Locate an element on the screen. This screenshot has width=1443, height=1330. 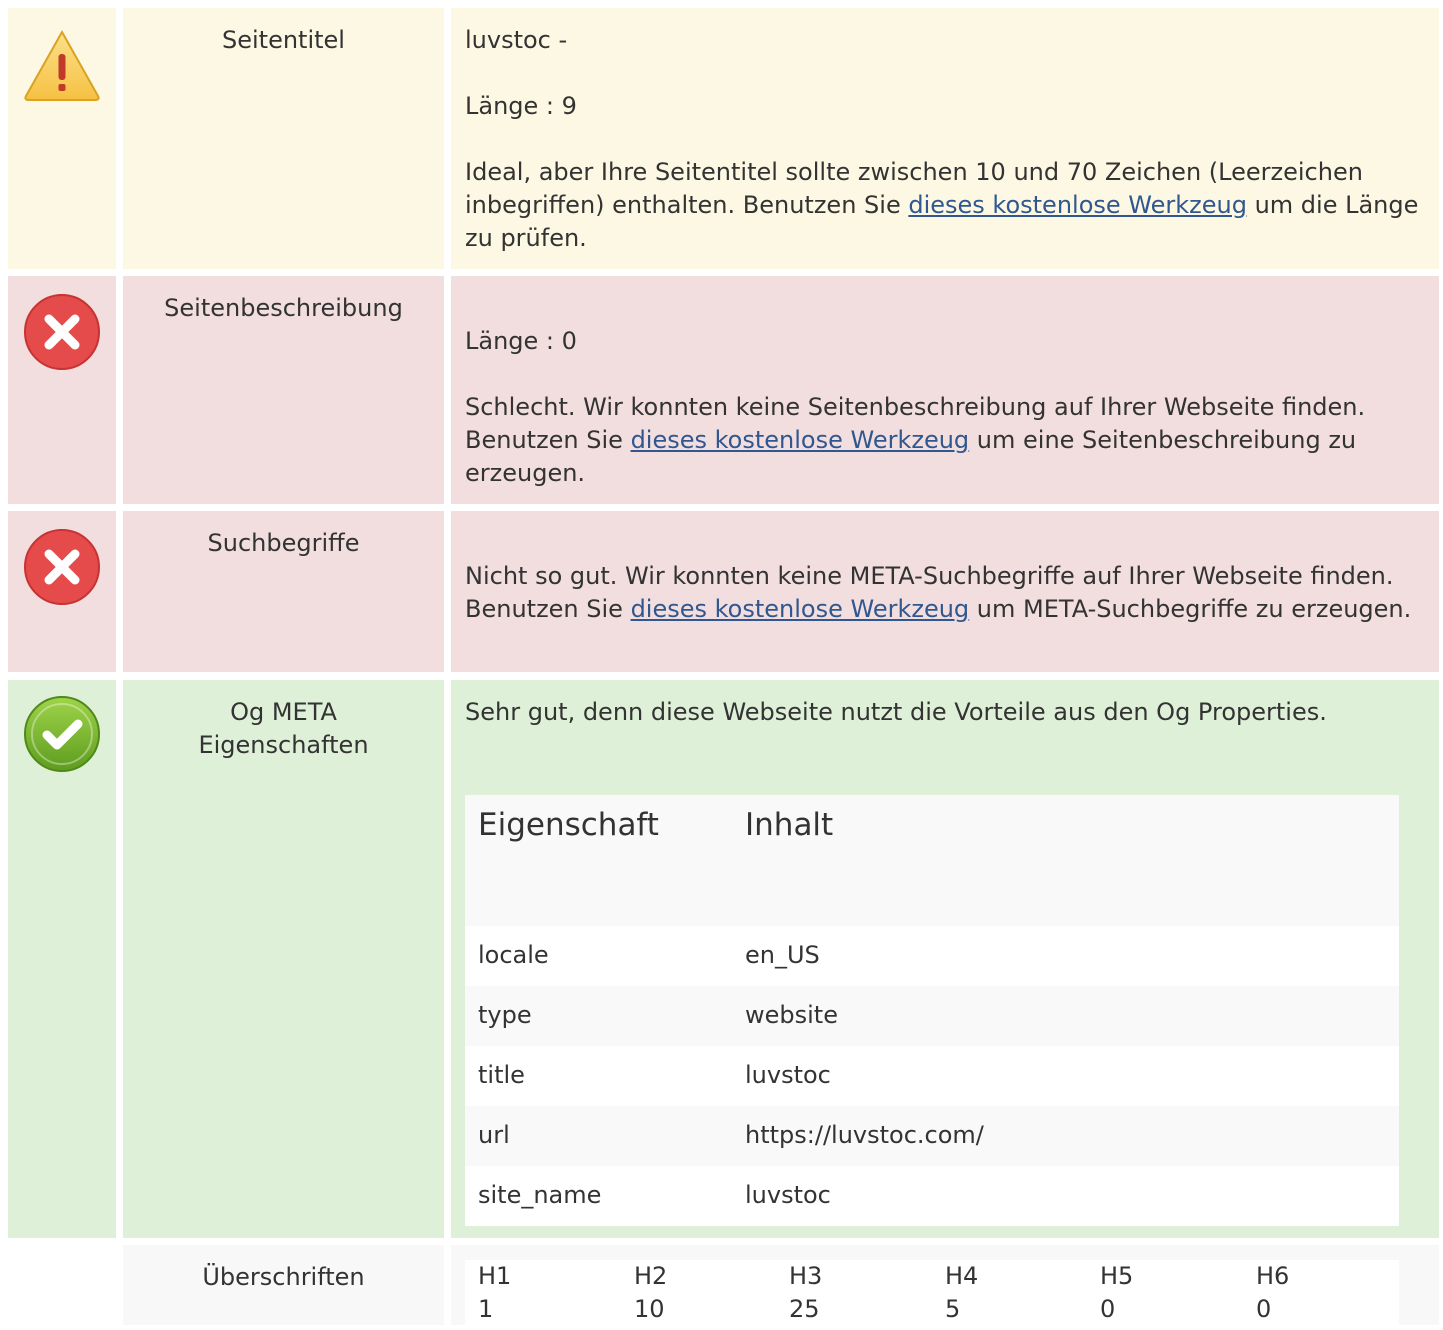
heading-count: 1 is located at coordinates (486, 1309).